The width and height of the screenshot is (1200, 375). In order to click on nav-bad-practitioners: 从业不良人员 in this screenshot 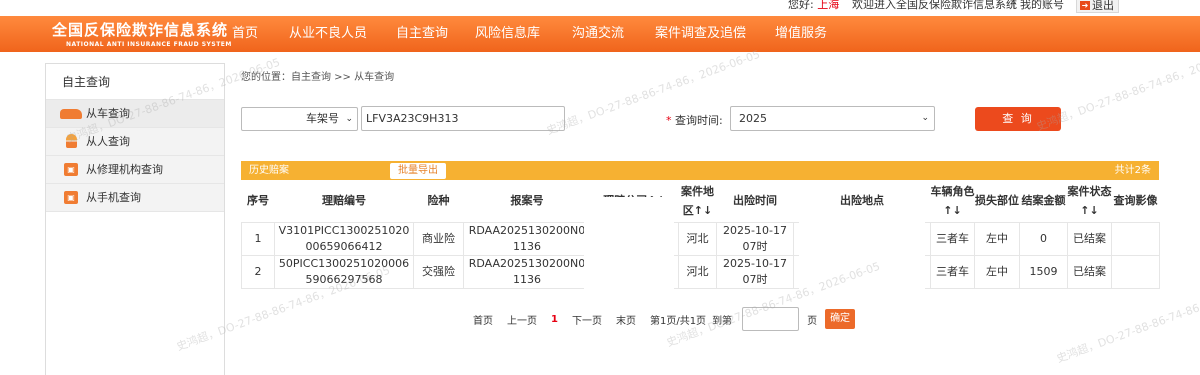, I will do `click(328, 34)`.